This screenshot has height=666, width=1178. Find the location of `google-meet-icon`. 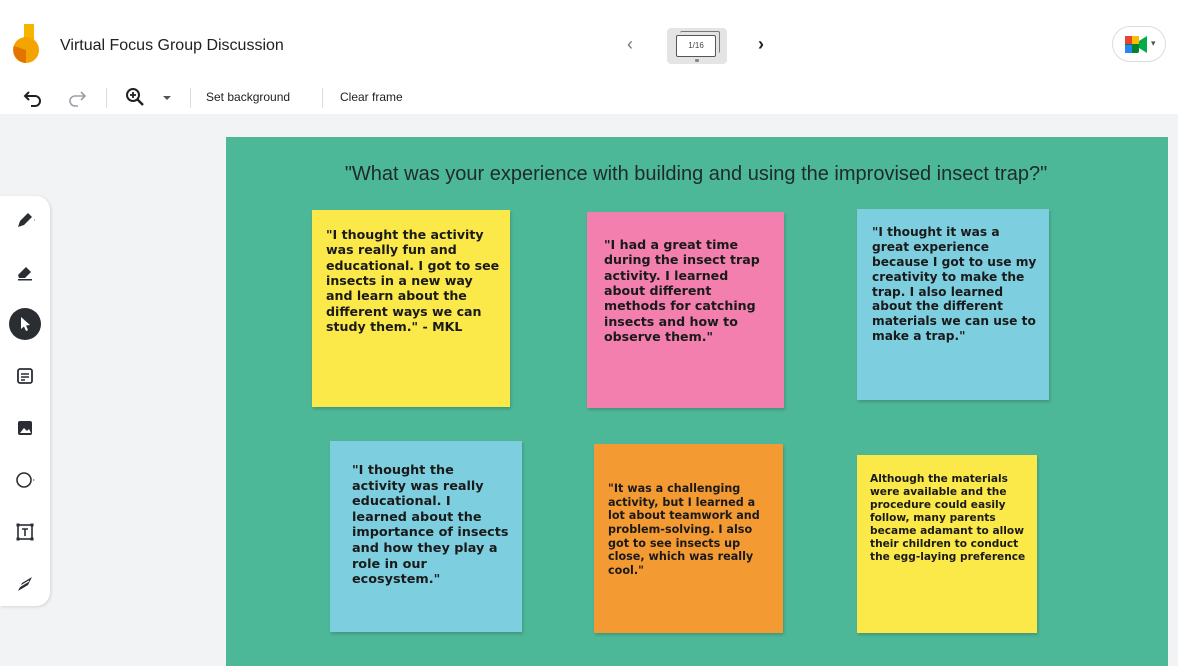

google-meet-icon is located at coordinates (1136, 44).